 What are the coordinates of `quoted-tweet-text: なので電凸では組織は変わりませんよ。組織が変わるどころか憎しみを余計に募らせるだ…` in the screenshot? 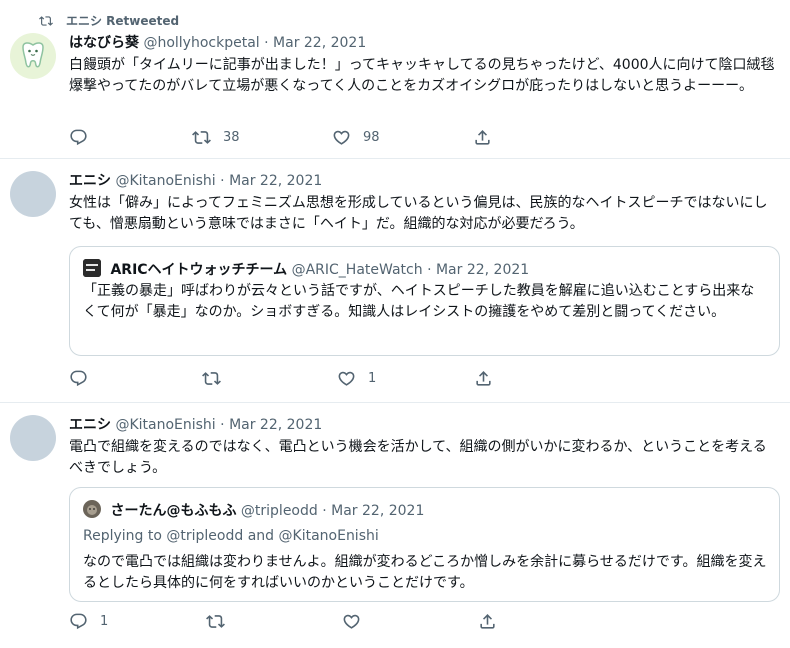 It's located at (425, 572).